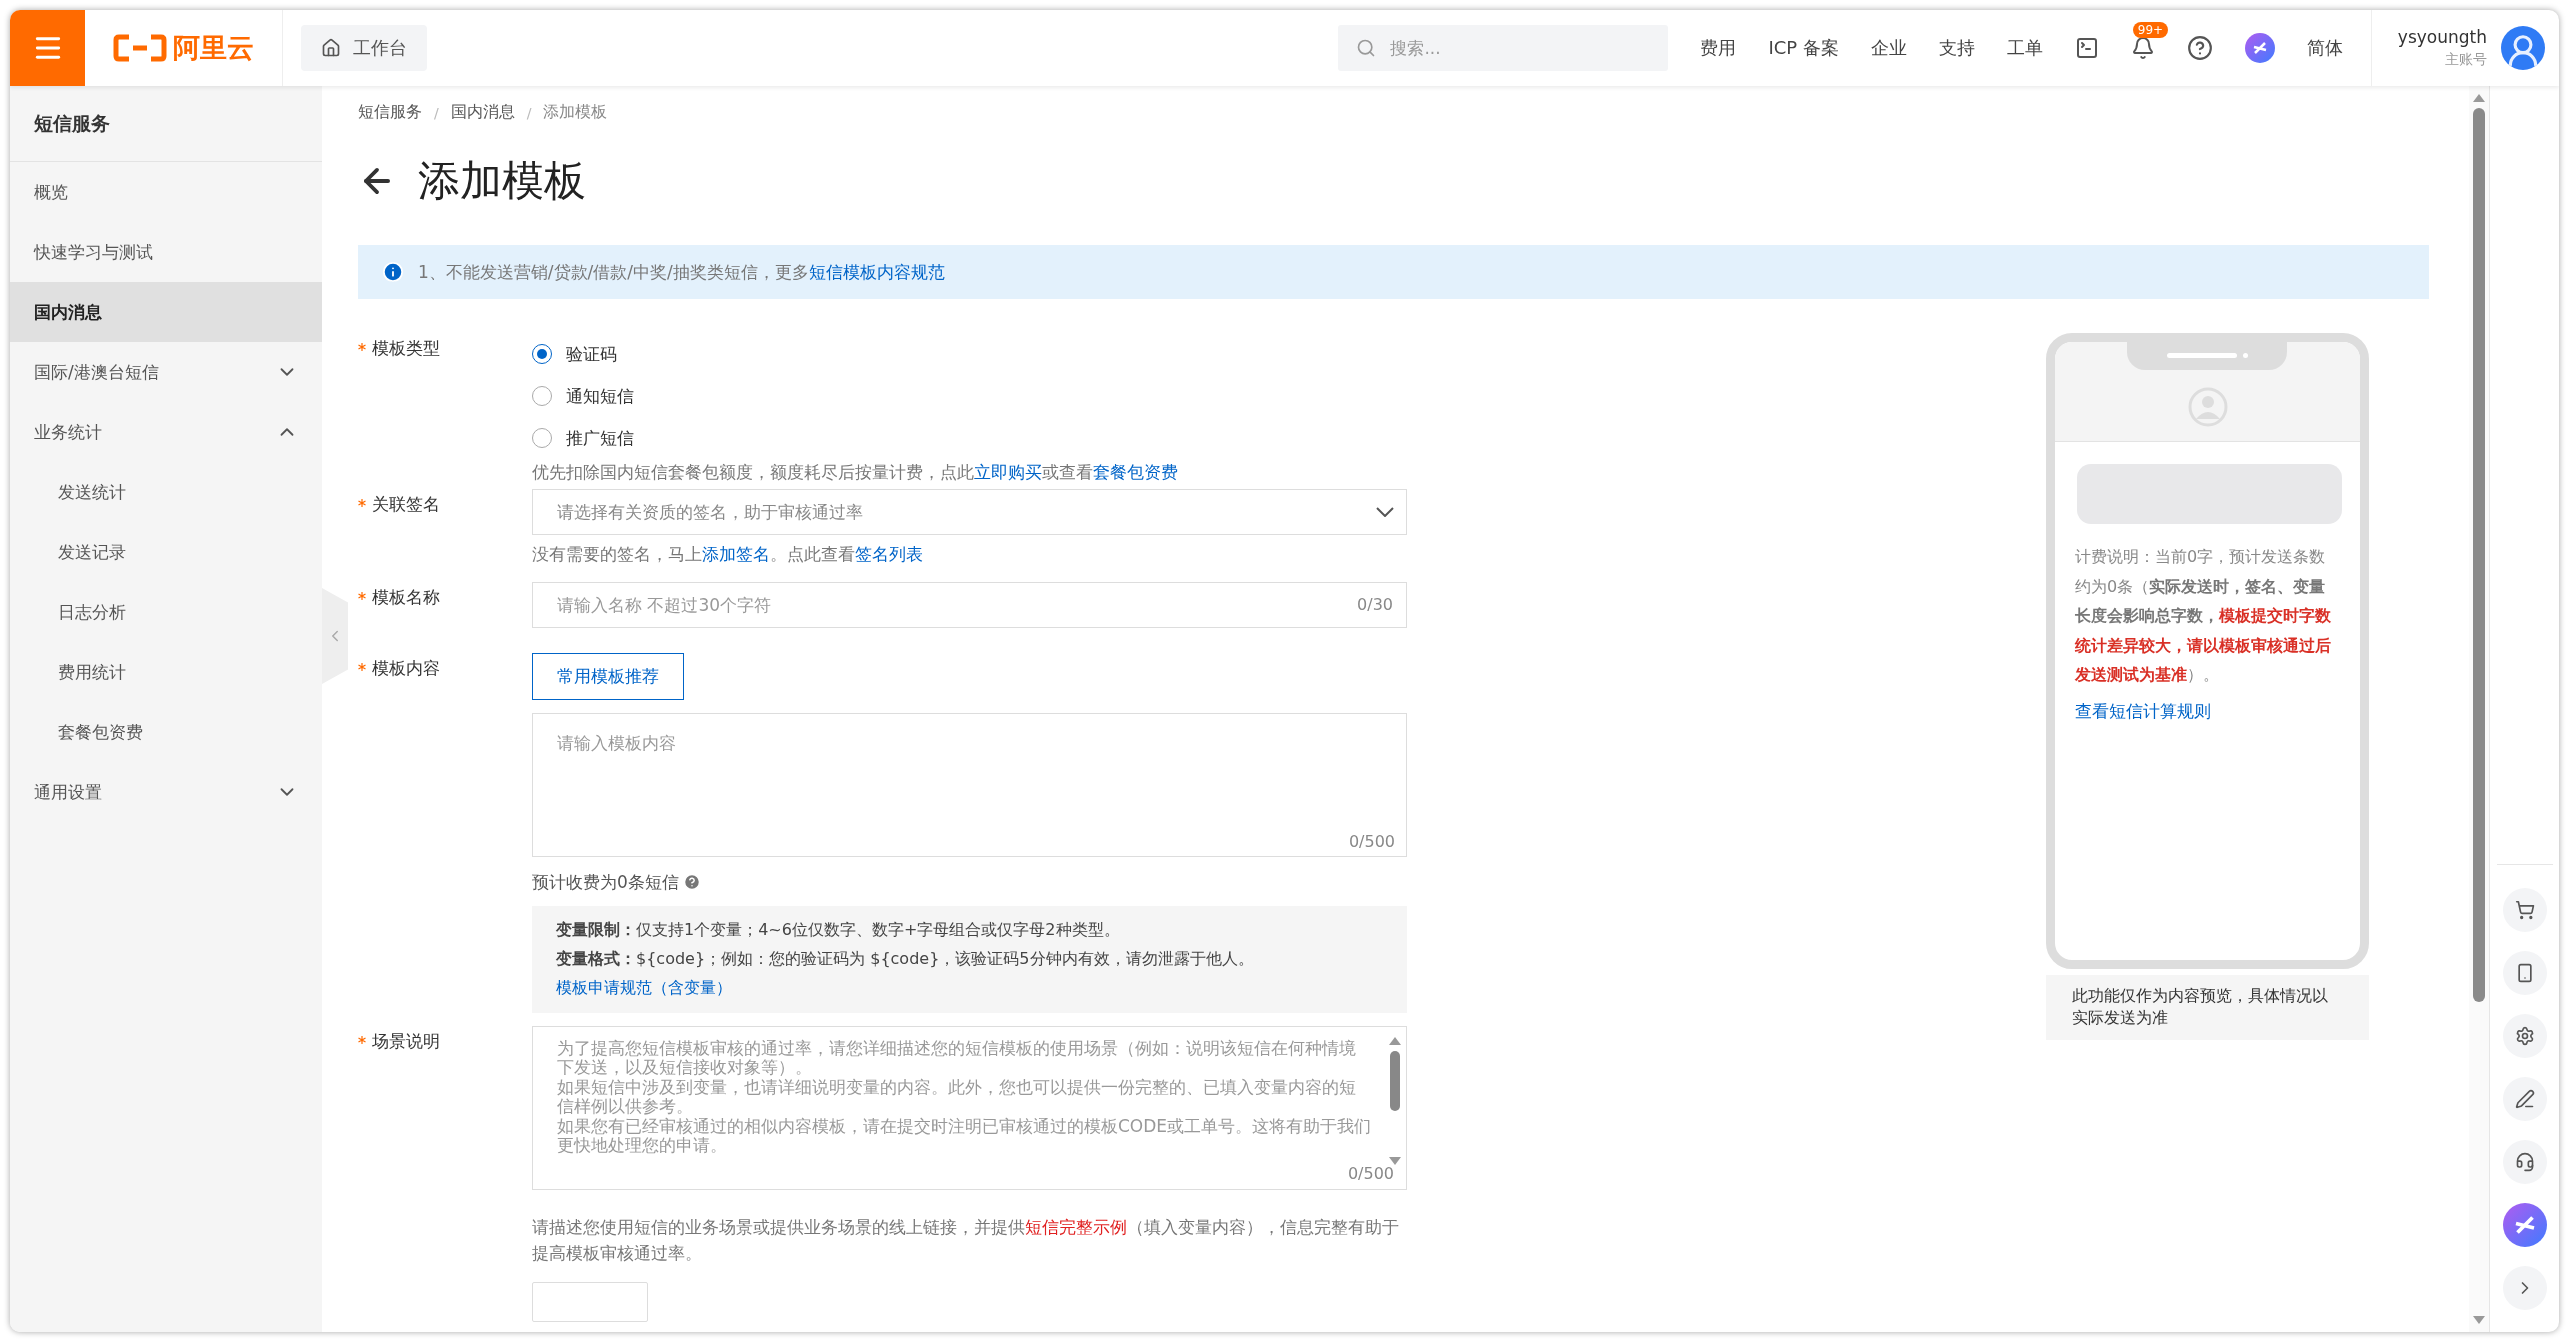  I want to click on settings-button, so click(2524, 1036).